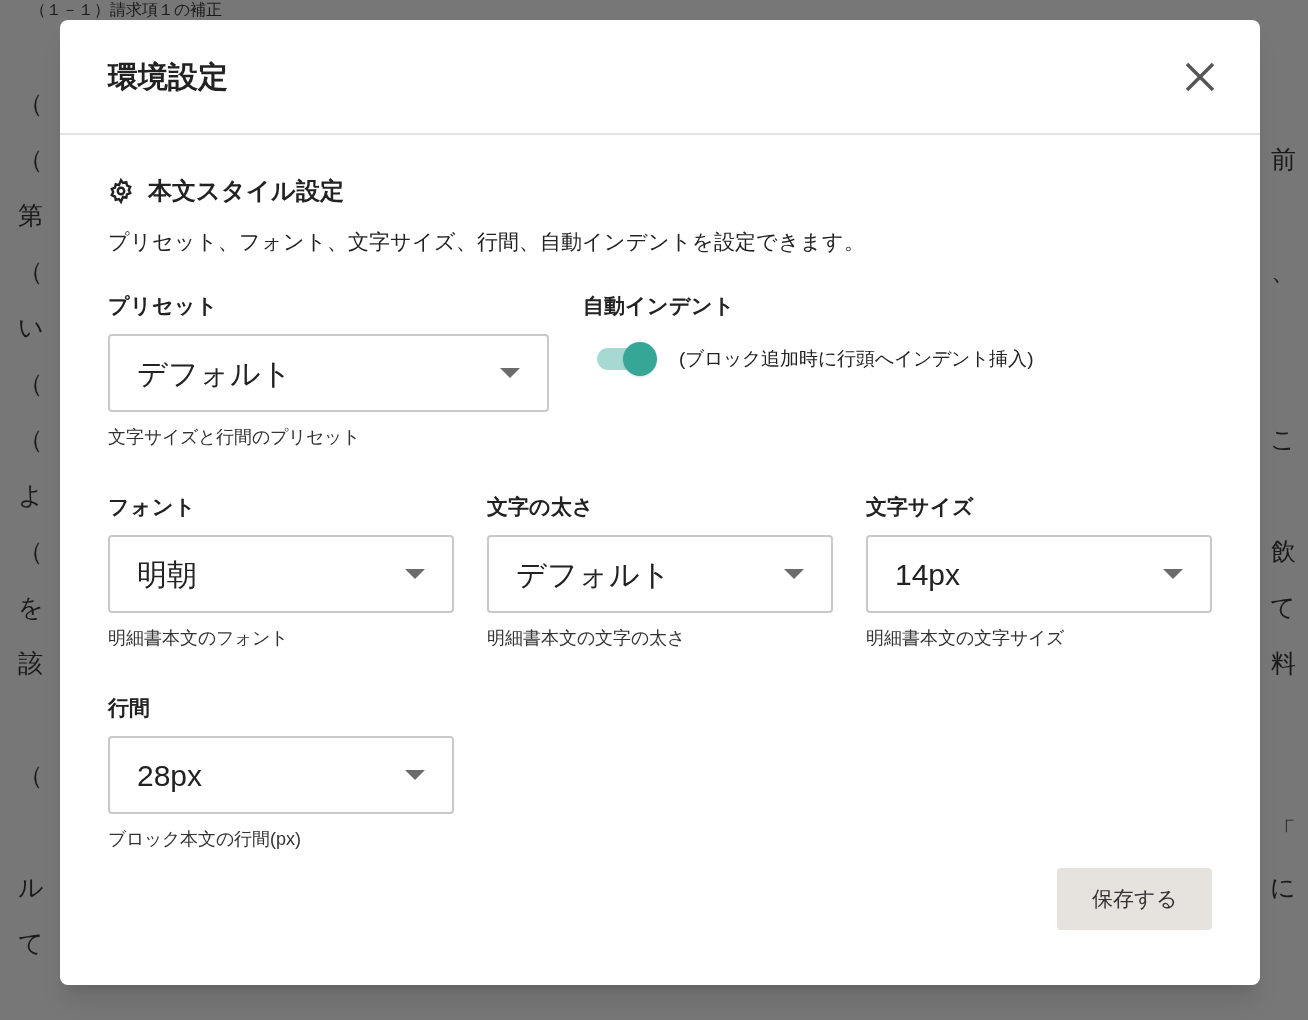 The height and width of the screenshot is (1020, 1308). What do you see at coordinates (205, 839) in the screenshot?
I see `helper-text: ブロック本文の行間(px)` at bounding box center [205, 839].